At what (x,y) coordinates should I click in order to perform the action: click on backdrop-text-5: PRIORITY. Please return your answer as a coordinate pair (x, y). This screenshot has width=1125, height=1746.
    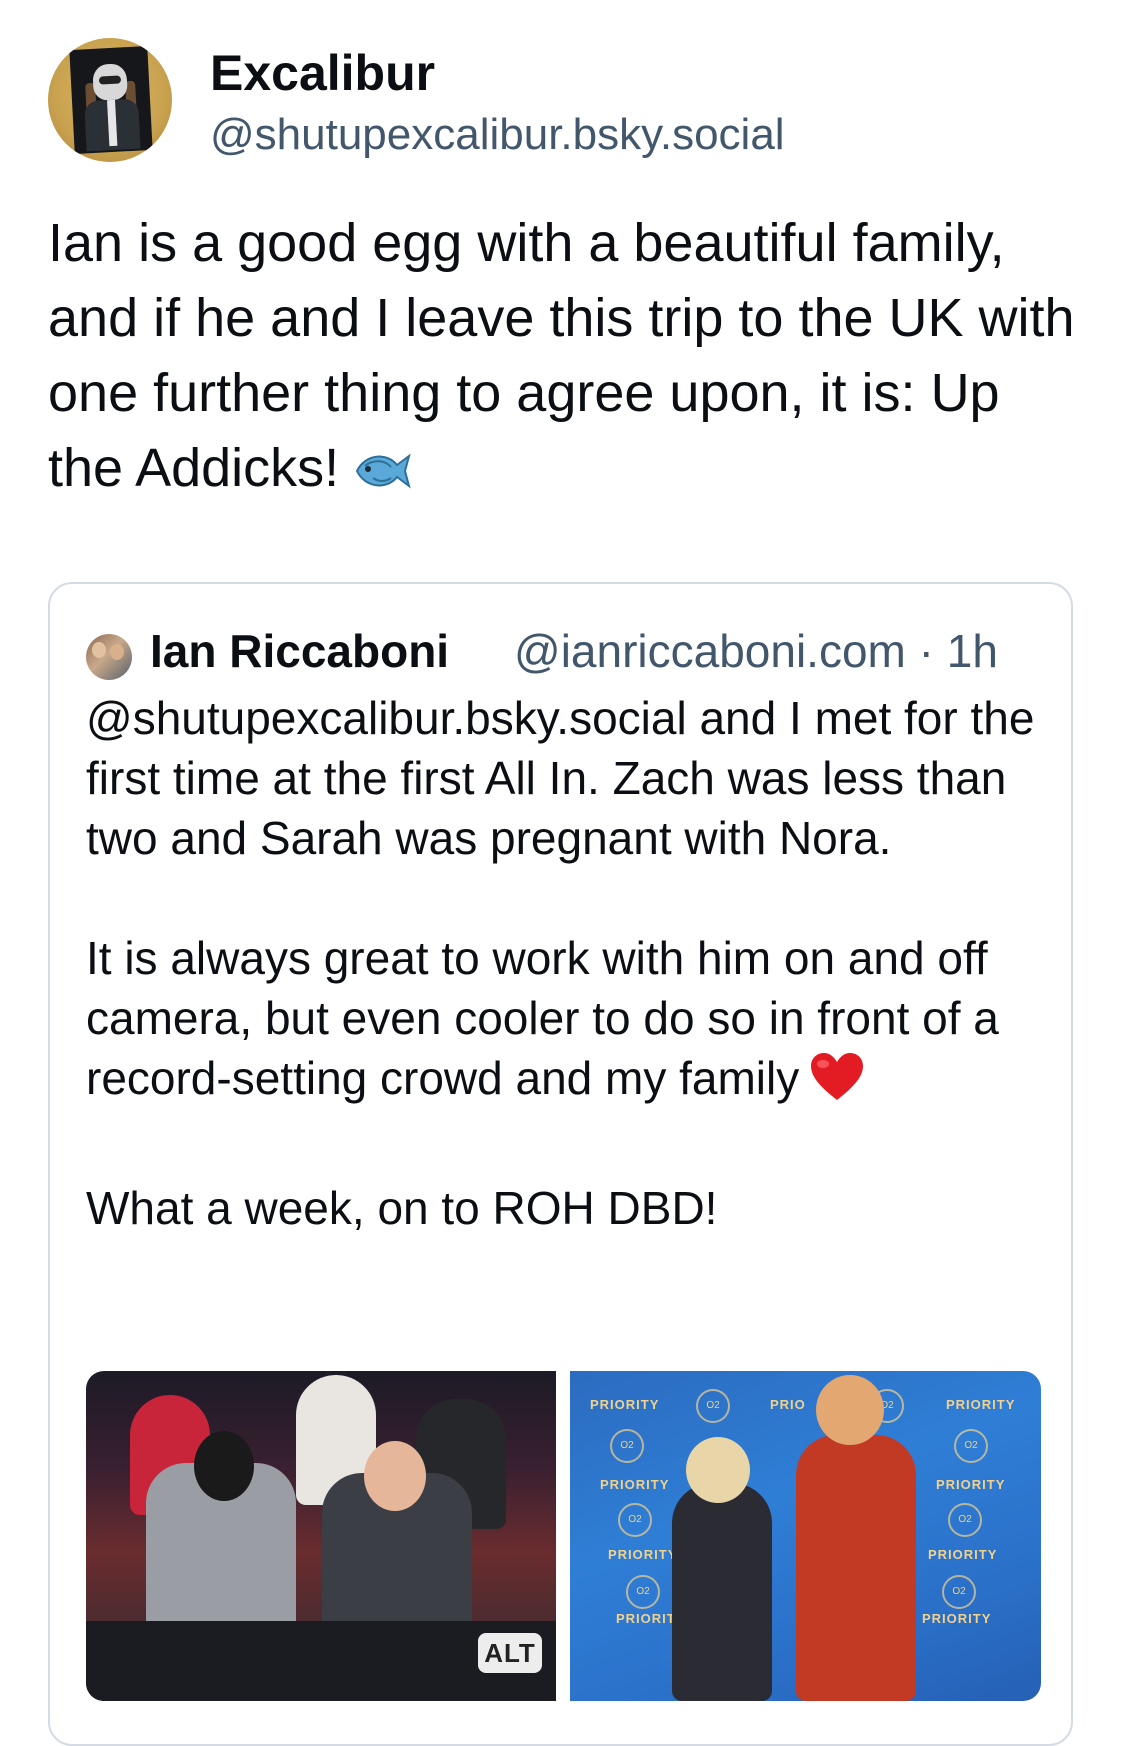
    Looking at the image, I should click on (971, 1484).